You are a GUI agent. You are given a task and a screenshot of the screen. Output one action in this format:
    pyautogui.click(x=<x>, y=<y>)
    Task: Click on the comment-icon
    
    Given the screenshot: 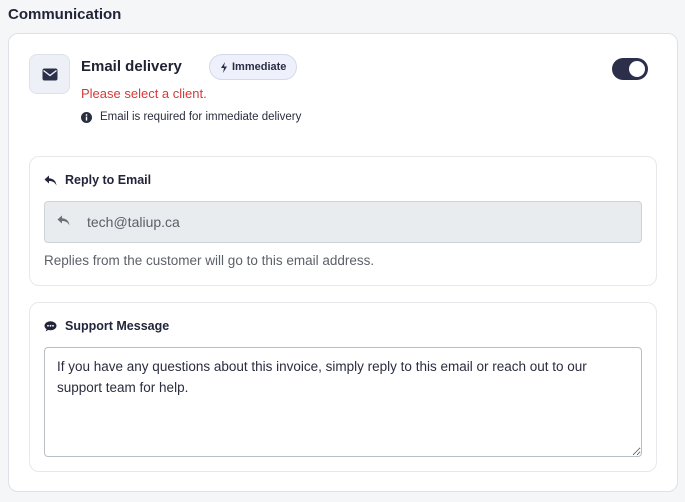 What is the action you would take?
    pyautogui.click(x=50, y=325)
    